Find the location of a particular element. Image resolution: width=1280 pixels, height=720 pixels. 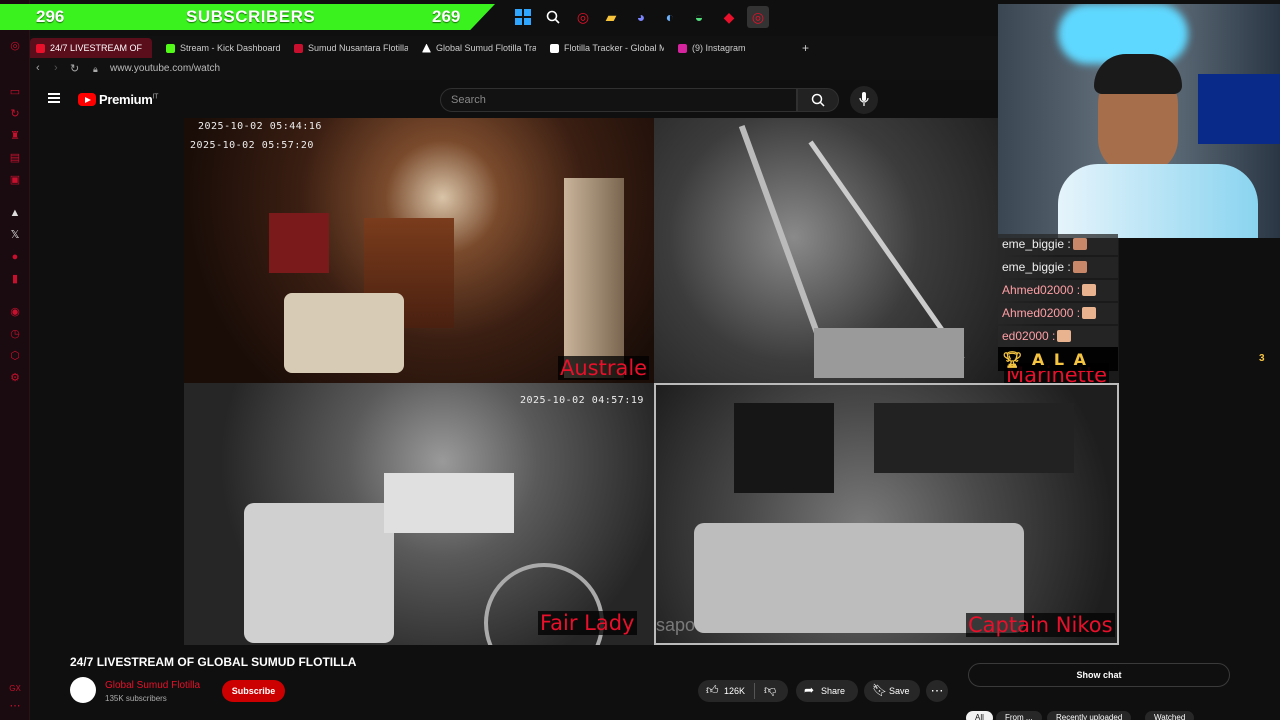

camera-label: Captain Nikos is located at coordinates (1040, 625).